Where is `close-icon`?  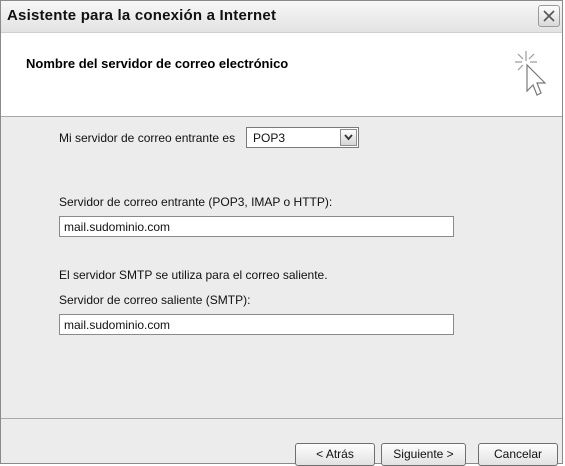
close-icon is located at coordinates (549, 16).